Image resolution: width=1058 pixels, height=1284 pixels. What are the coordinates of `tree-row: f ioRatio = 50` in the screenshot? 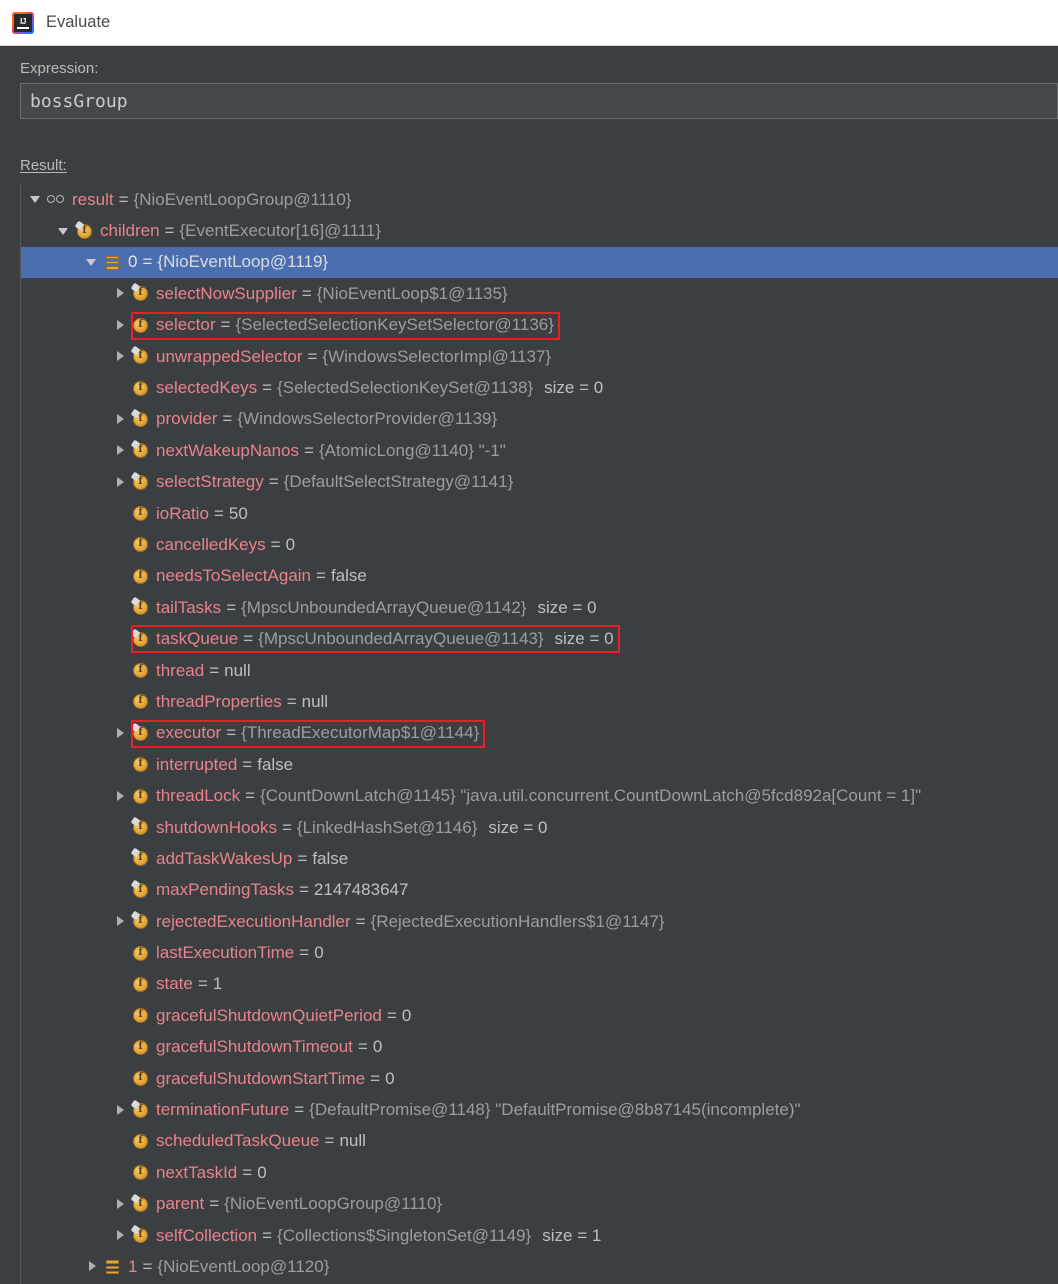 It's located at (539, 513).